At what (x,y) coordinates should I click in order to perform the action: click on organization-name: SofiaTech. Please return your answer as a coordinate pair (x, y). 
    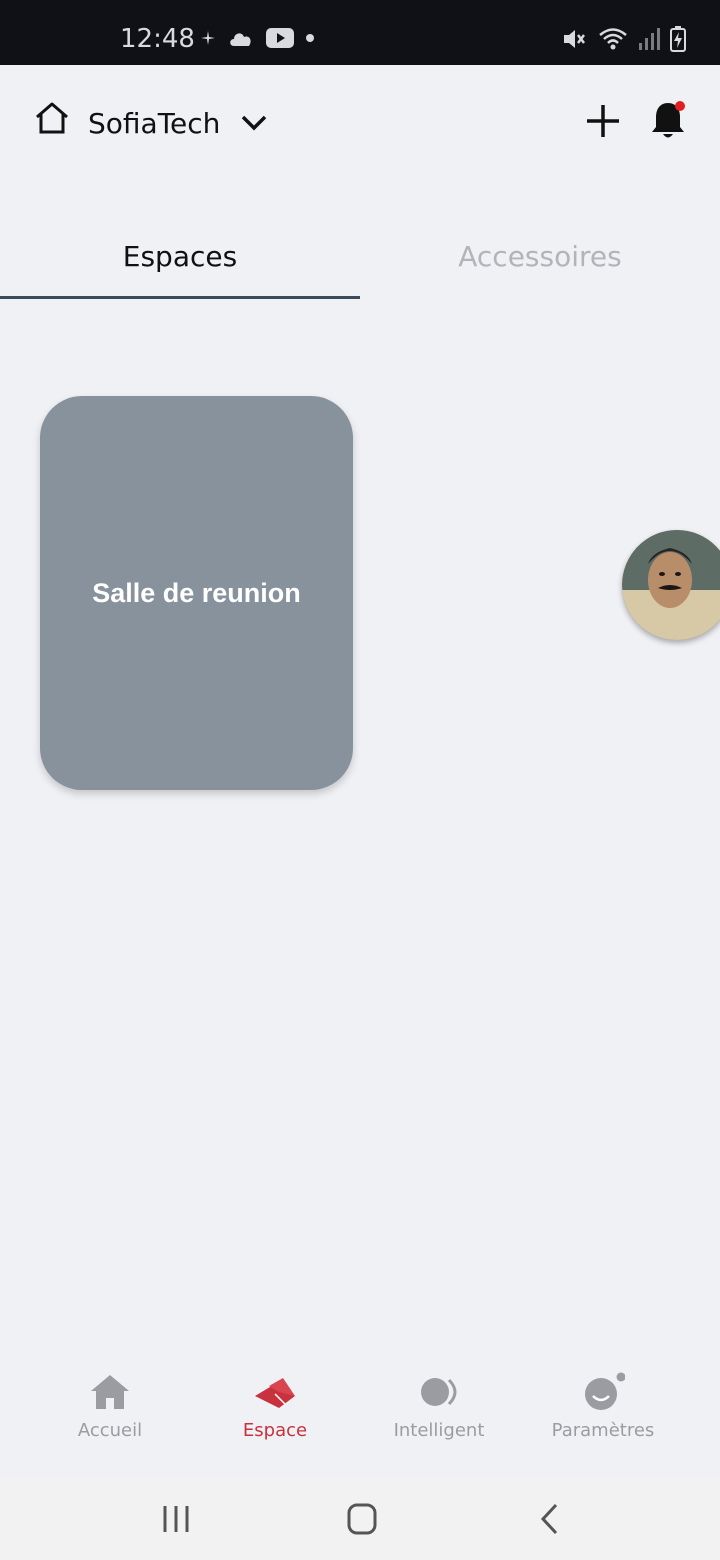
    Looking at the image, I should click on (154, 123).